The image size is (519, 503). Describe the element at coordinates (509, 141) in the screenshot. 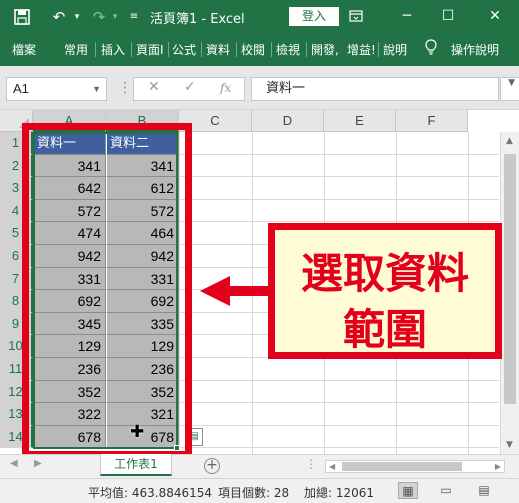

I see `scroll-up-icon: ▲` at that location.